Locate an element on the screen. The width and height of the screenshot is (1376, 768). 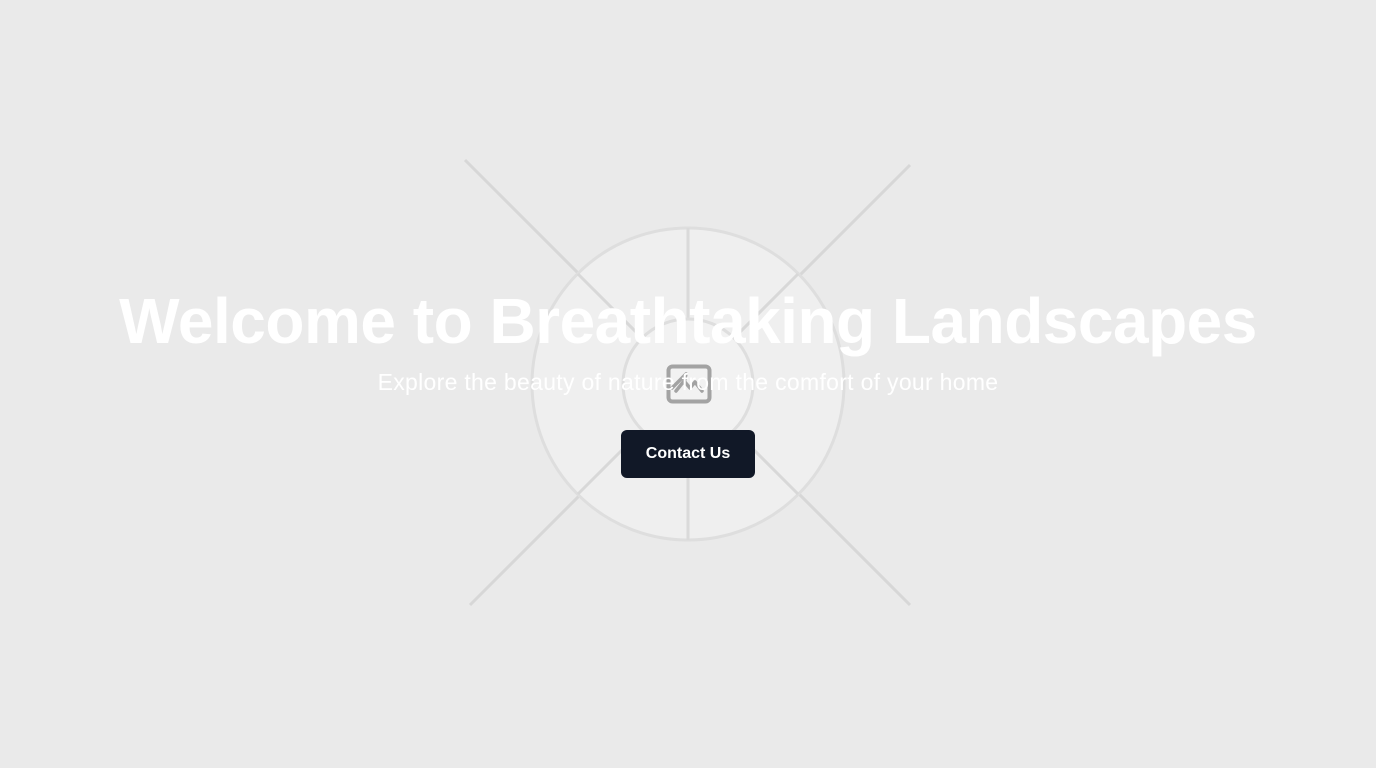
contact-us-button: Contact Us is located at coordinates (688, 454).